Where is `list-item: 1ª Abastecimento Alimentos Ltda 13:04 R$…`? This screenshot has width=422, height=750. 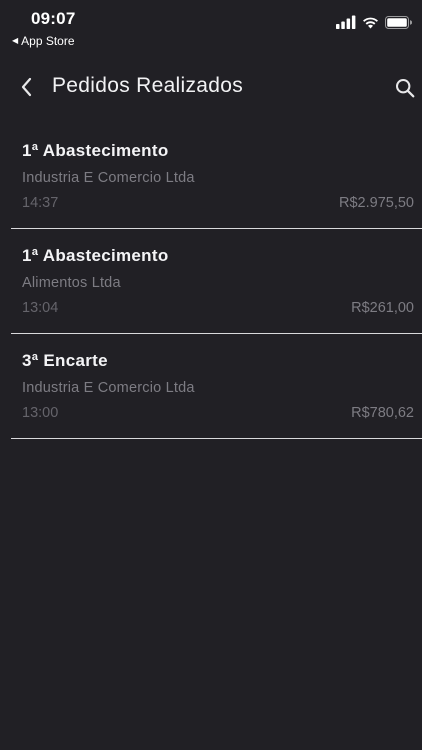 list-item: 1ª Abastecimento Alimentos Ltda 13:04 R$… is located at coordinates (216, 281).